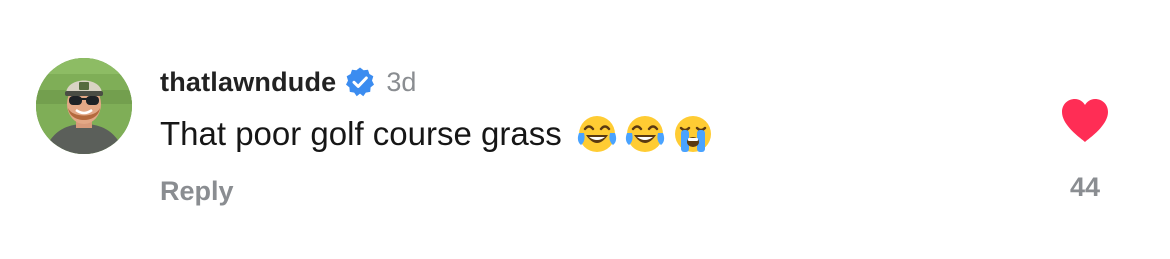 Image resolution: width=1170 pixels, height=259 pixels. I want to click on avatar, so click(84, 106).